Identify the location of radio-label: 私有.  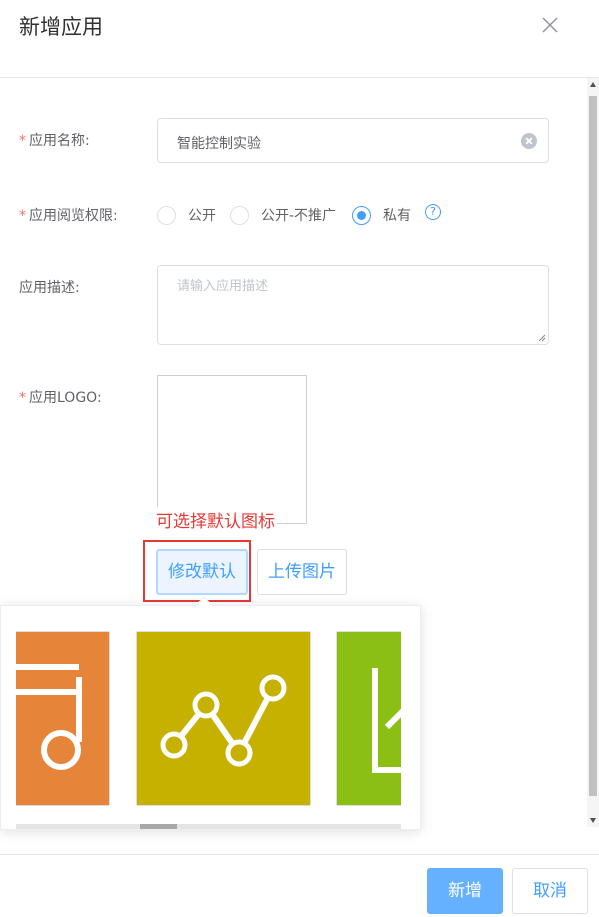
(397, 216).